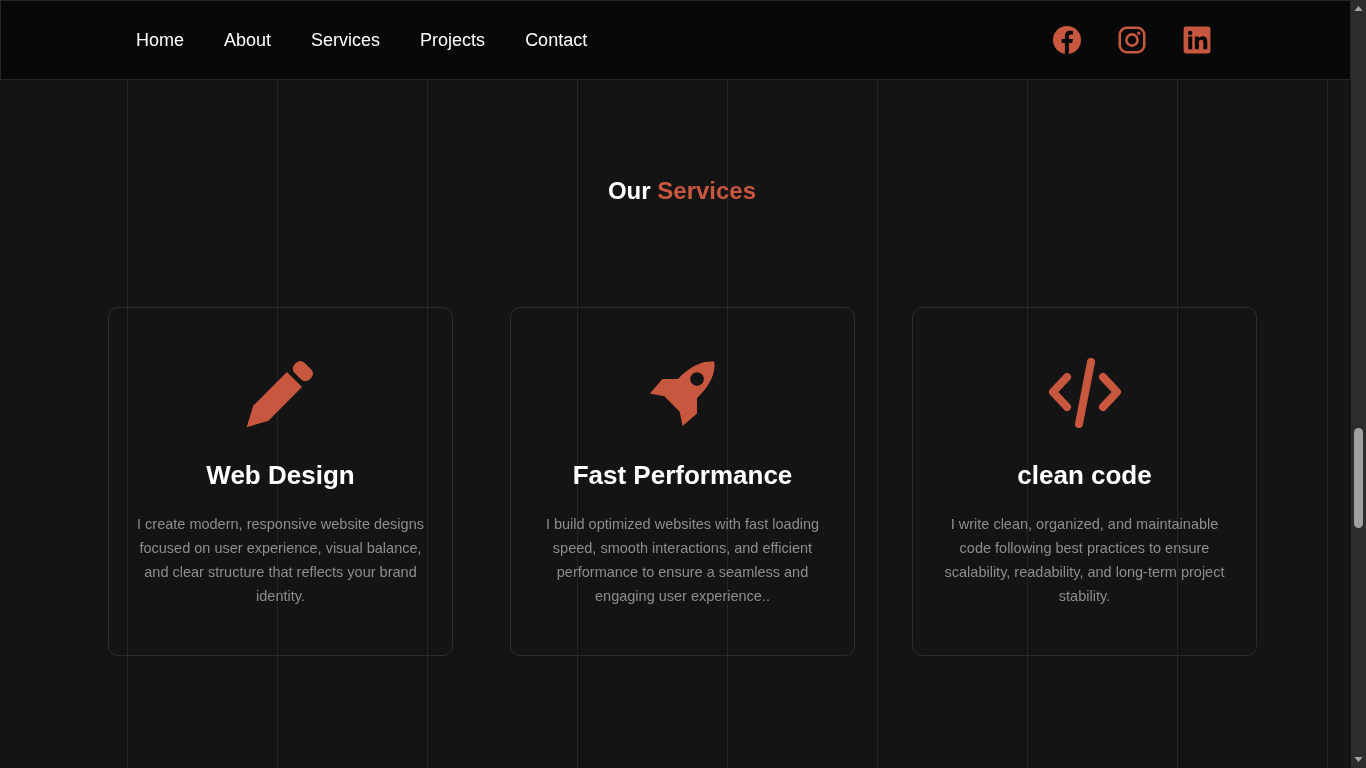 The width and height of the screenshot is (1366, 768). I want to click on service-title: Web Design, so click(280, 475).